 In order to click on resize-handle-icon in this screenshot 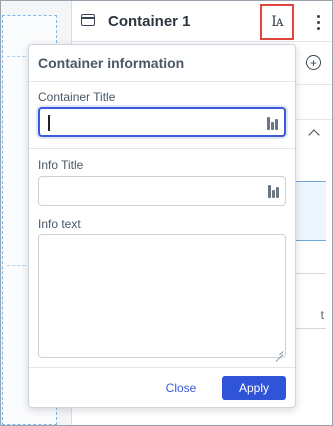, I will do `click(279, 351)`.